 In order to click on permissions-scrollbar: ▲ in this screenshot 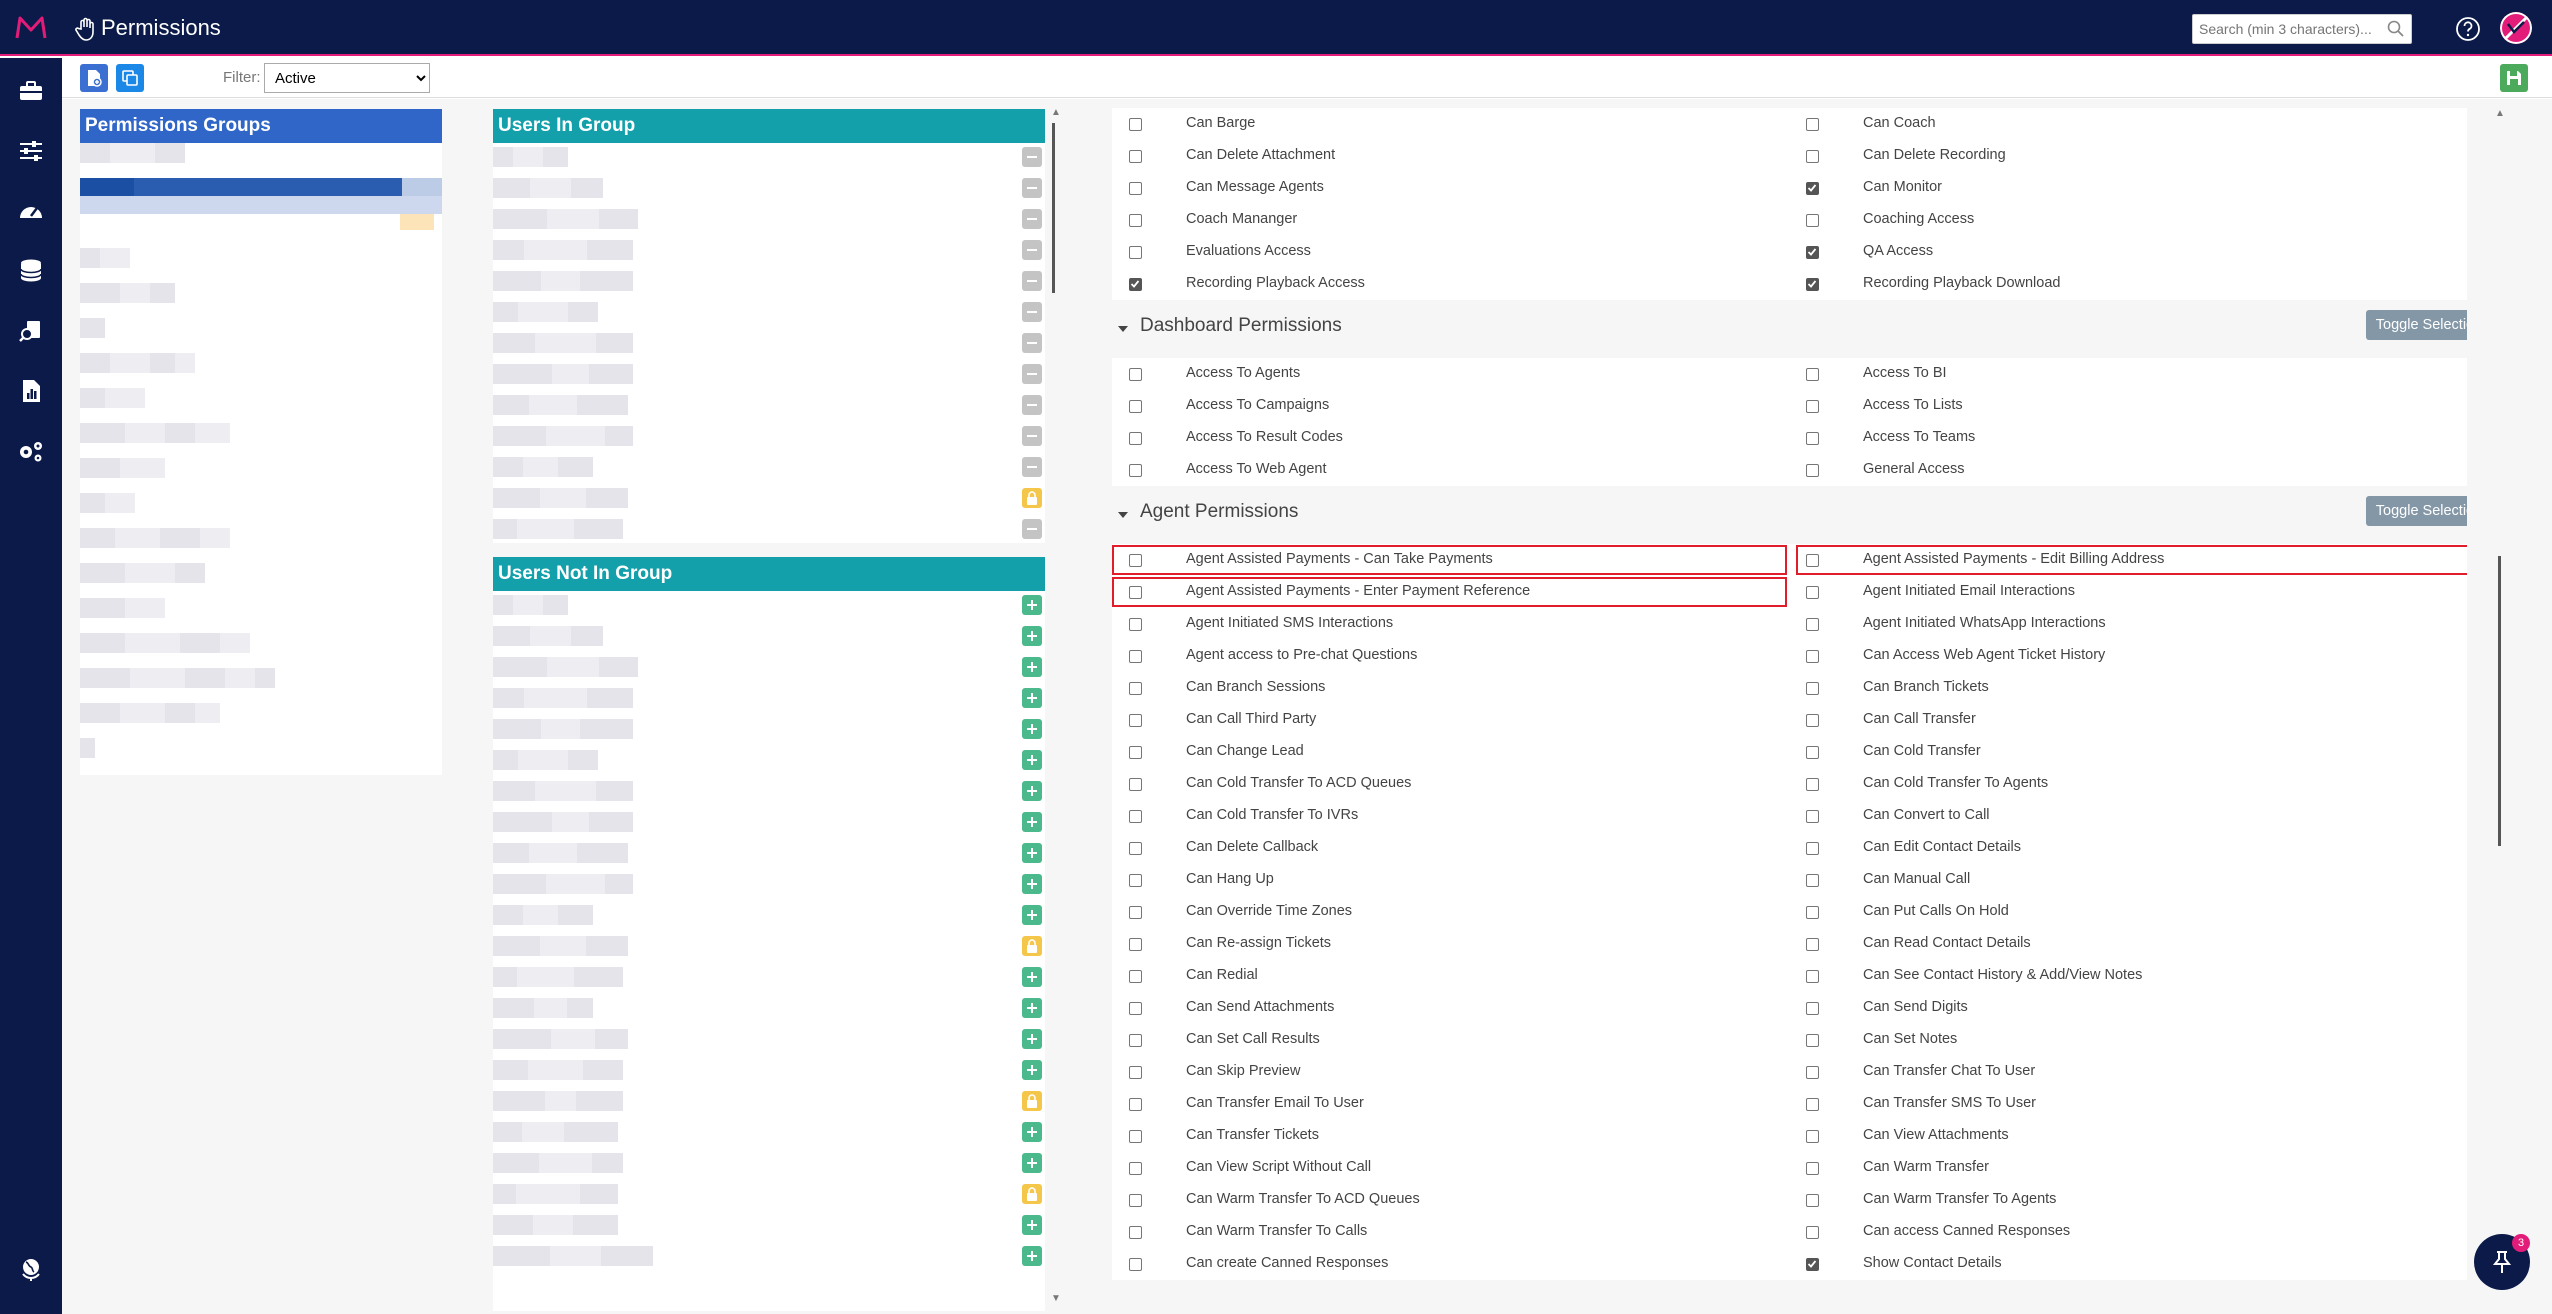, I will do `click(2500, 703)`.